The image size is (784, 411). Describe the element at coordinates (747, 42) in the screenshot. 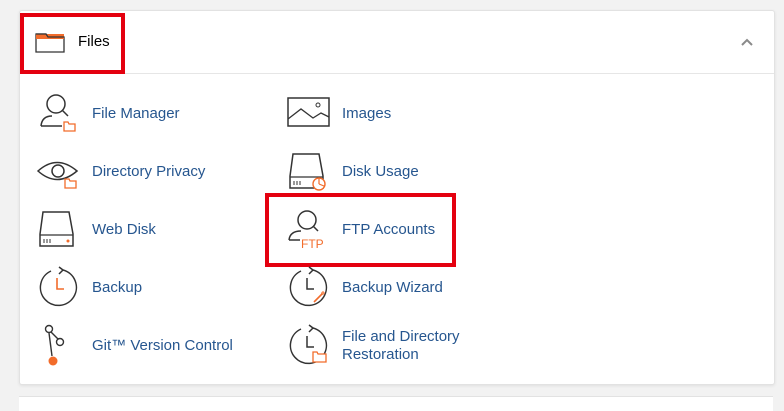

I see `chevron-up-icon` at that location.